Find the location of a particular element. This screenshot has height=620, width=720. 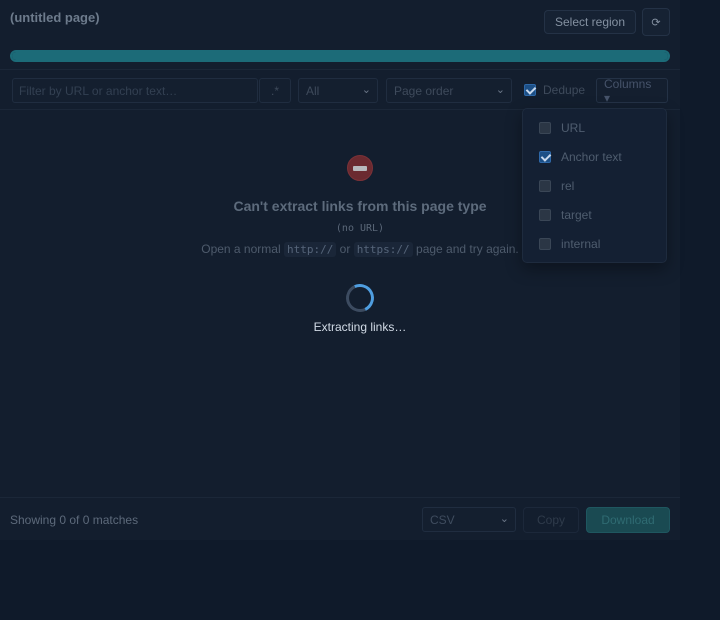

columns-menu-item-url: URL is located at coordinates (562, 128).